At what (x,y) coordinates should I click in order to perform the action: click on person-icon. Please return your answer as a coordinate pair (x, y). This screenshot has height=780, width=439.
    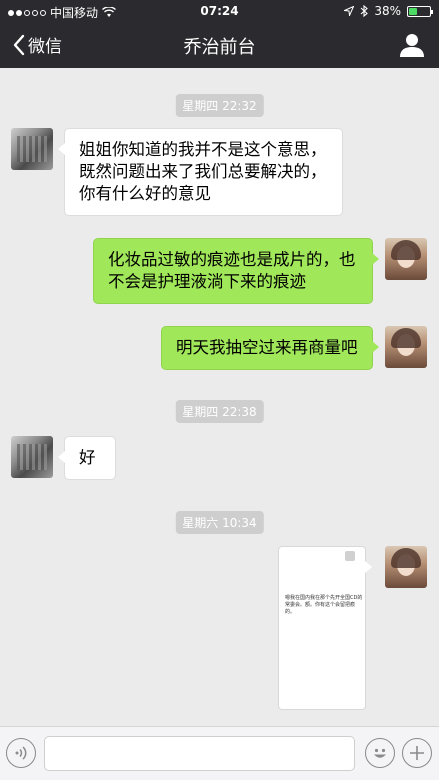
    Looking at the image, I should click on (412, 45).